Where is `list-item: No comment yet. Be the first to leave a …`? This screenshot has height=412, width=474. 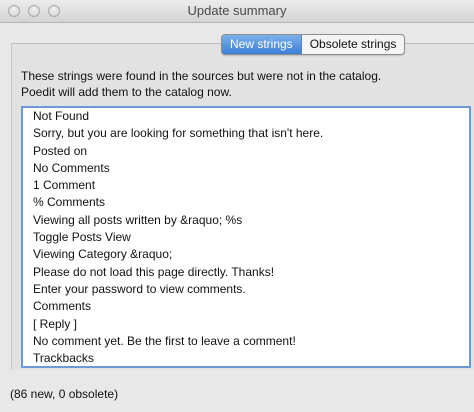
list-item: No comment yet. Be the first to leave a … is located at coordinates (246, 341).